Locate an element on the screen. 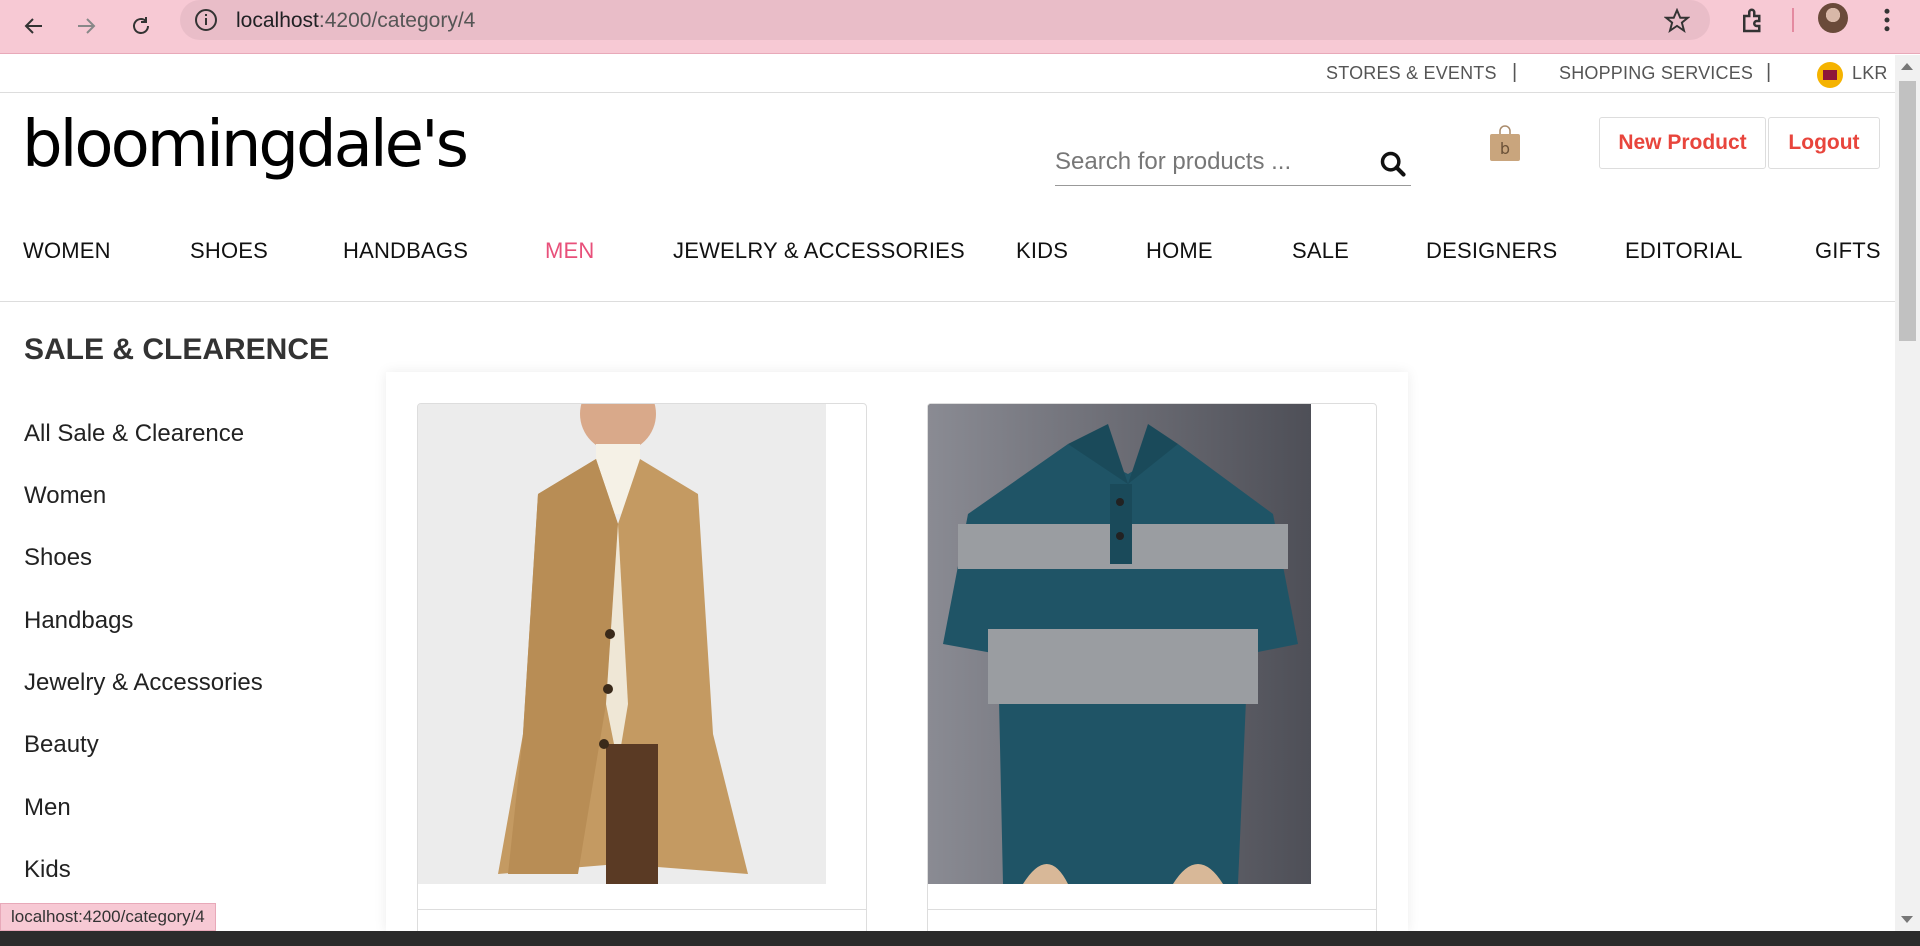 The width and height of the screenshot is (1920, 946). nav-item-sale: SALE is located at coordinates (1320, 251).